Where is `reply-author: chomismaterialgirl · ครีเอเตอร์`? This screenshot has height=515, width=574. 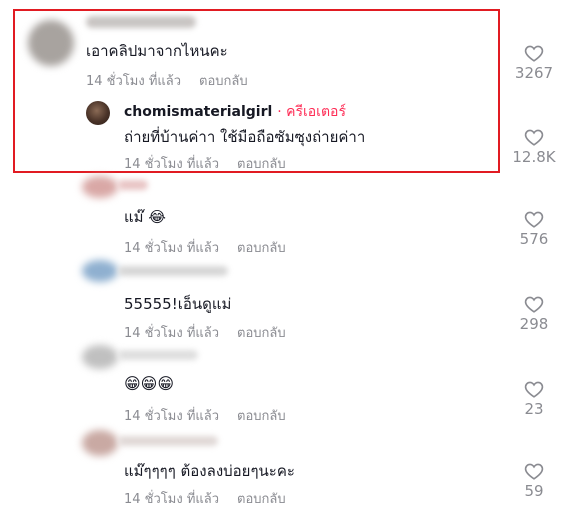 reply-author: chomismaterialgirl · ครีเอเตอร์ is located at coordinates (235, 112).